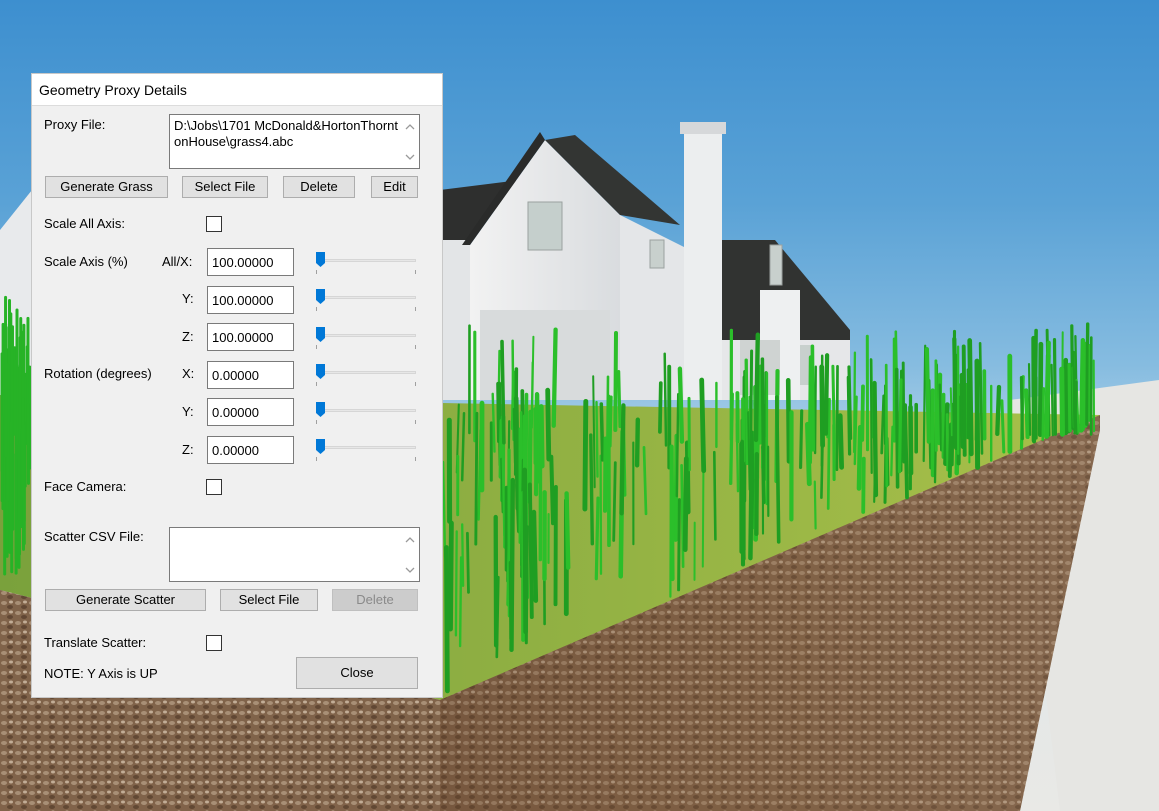 The height and width of the screenshot is (811, 1159). Describe the element at coordinates (84, 223) in the screenshot. I see `scale-all-axis-label: Scale All Axis:` at that location.